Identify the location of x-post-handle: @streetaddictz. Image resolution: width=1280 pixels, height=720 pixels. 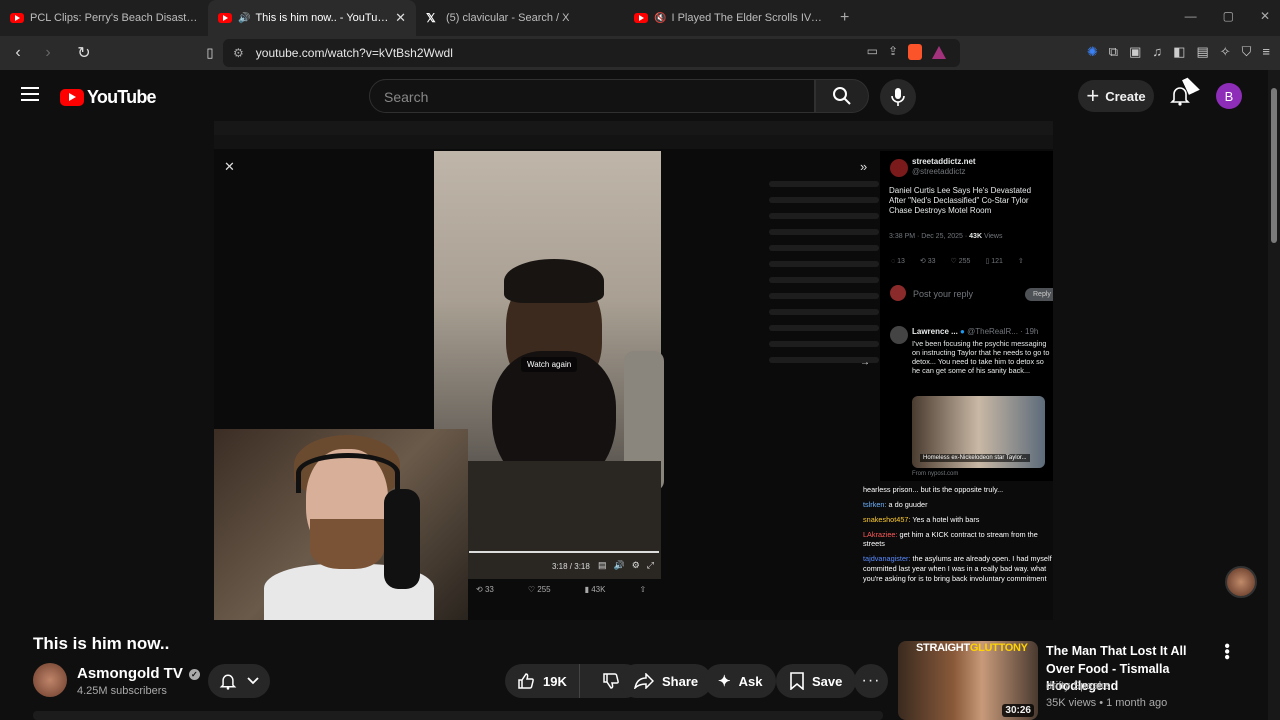
(939, 171).